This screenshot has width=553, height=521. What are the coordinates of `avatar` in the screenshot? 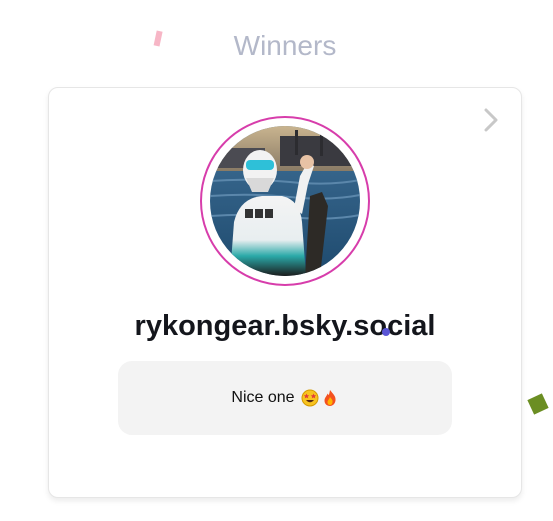 It's located at (285, 201).